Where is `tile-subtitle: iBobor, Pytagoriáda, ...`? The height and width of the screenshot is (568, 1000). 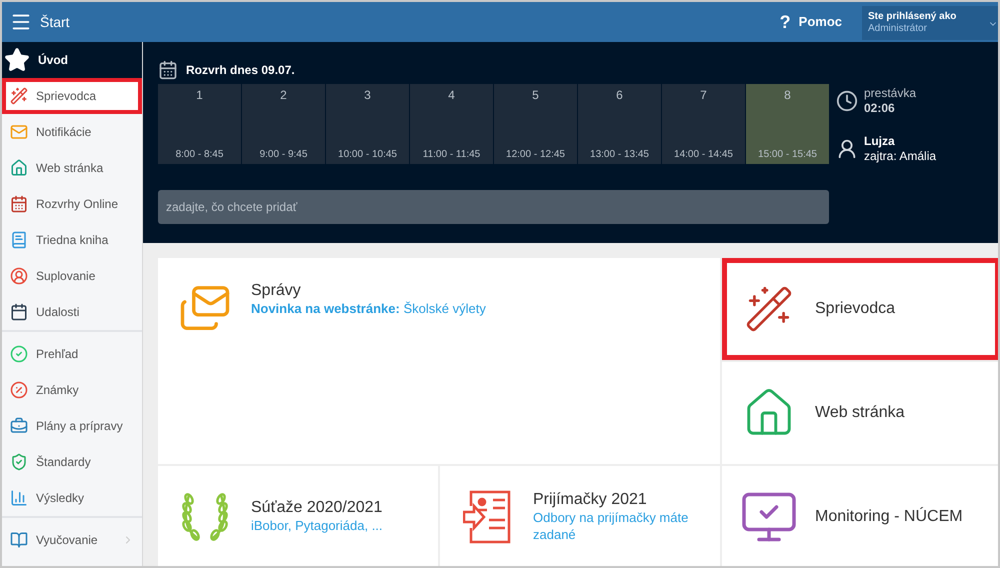 tile-subtitle: iBobor, Pytagoriáda, ... is located at coordinates (317, 526).